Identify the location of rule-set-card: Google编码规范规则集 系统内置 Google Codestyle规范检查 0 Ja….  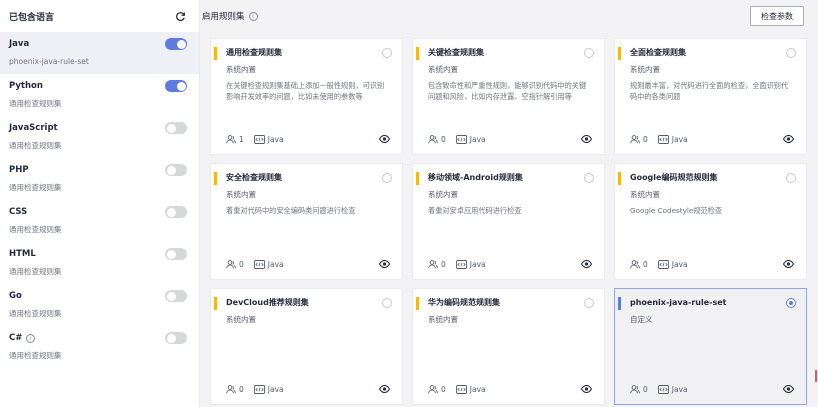
(710, 221).